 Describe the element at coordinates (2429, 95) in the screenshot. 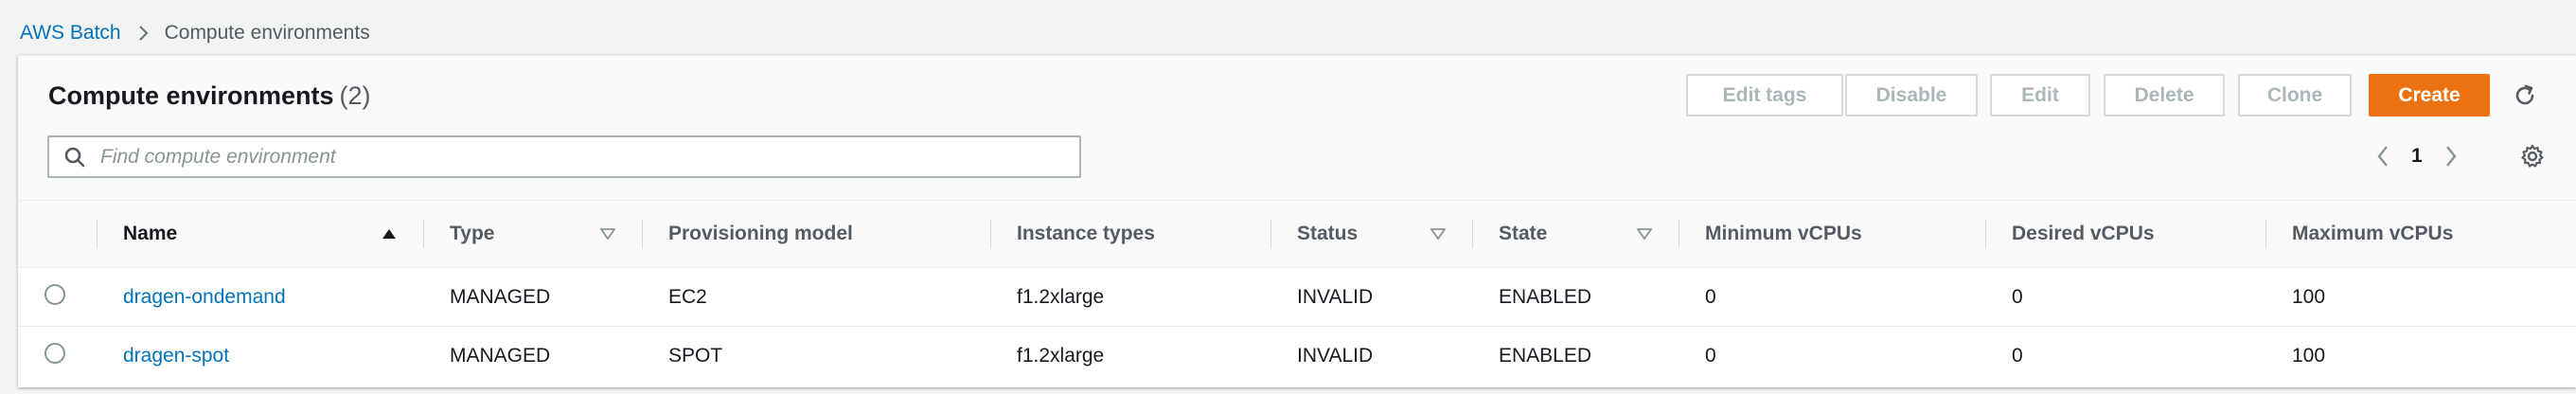

I see `create-button: Create` at that location.